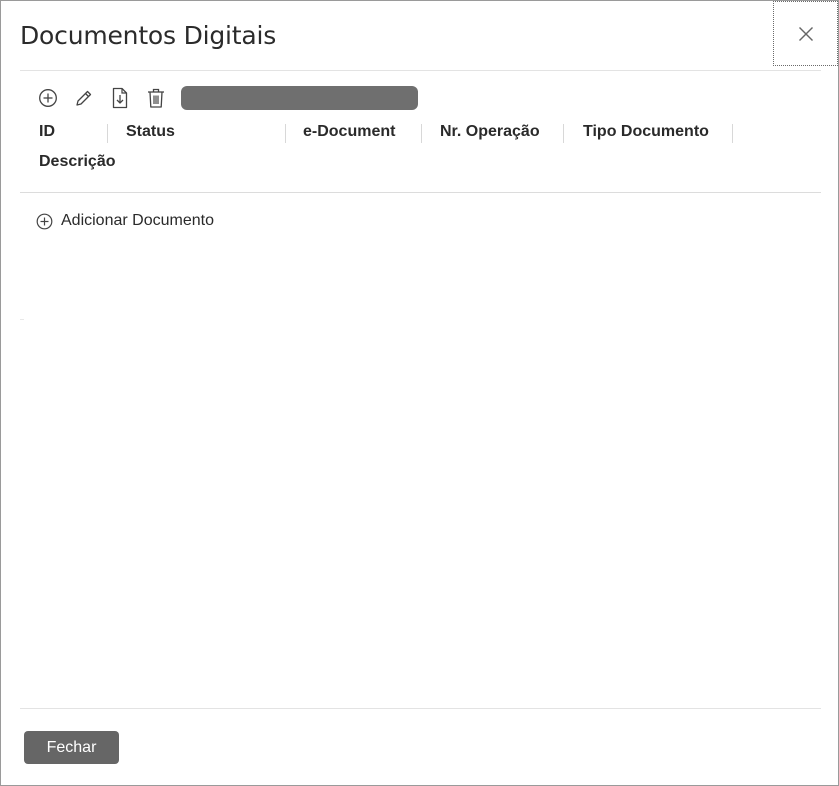 This screenshot has width=839, height=786. I want to click on add-button, so click(48, 98).